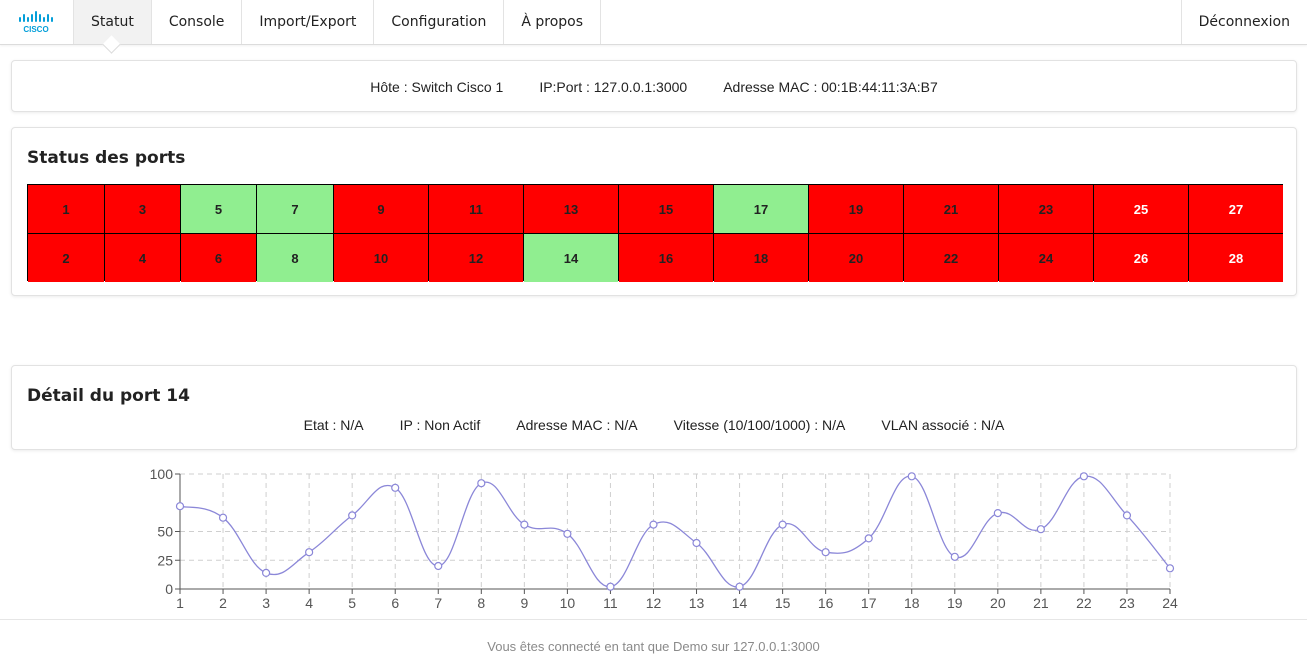  I want to click on cisco-logo: CISCO, so click(36, 22).